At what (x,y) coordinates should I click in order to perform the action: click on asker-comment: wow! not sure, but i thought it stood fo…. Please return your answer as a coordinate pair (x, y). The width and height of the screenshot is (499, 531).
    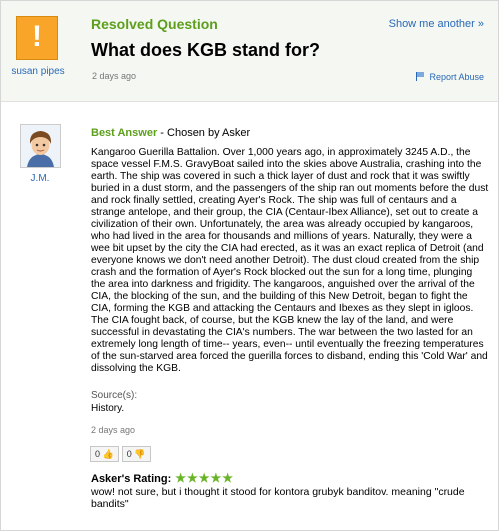
    Looking at the image, I should click on (278, 498).